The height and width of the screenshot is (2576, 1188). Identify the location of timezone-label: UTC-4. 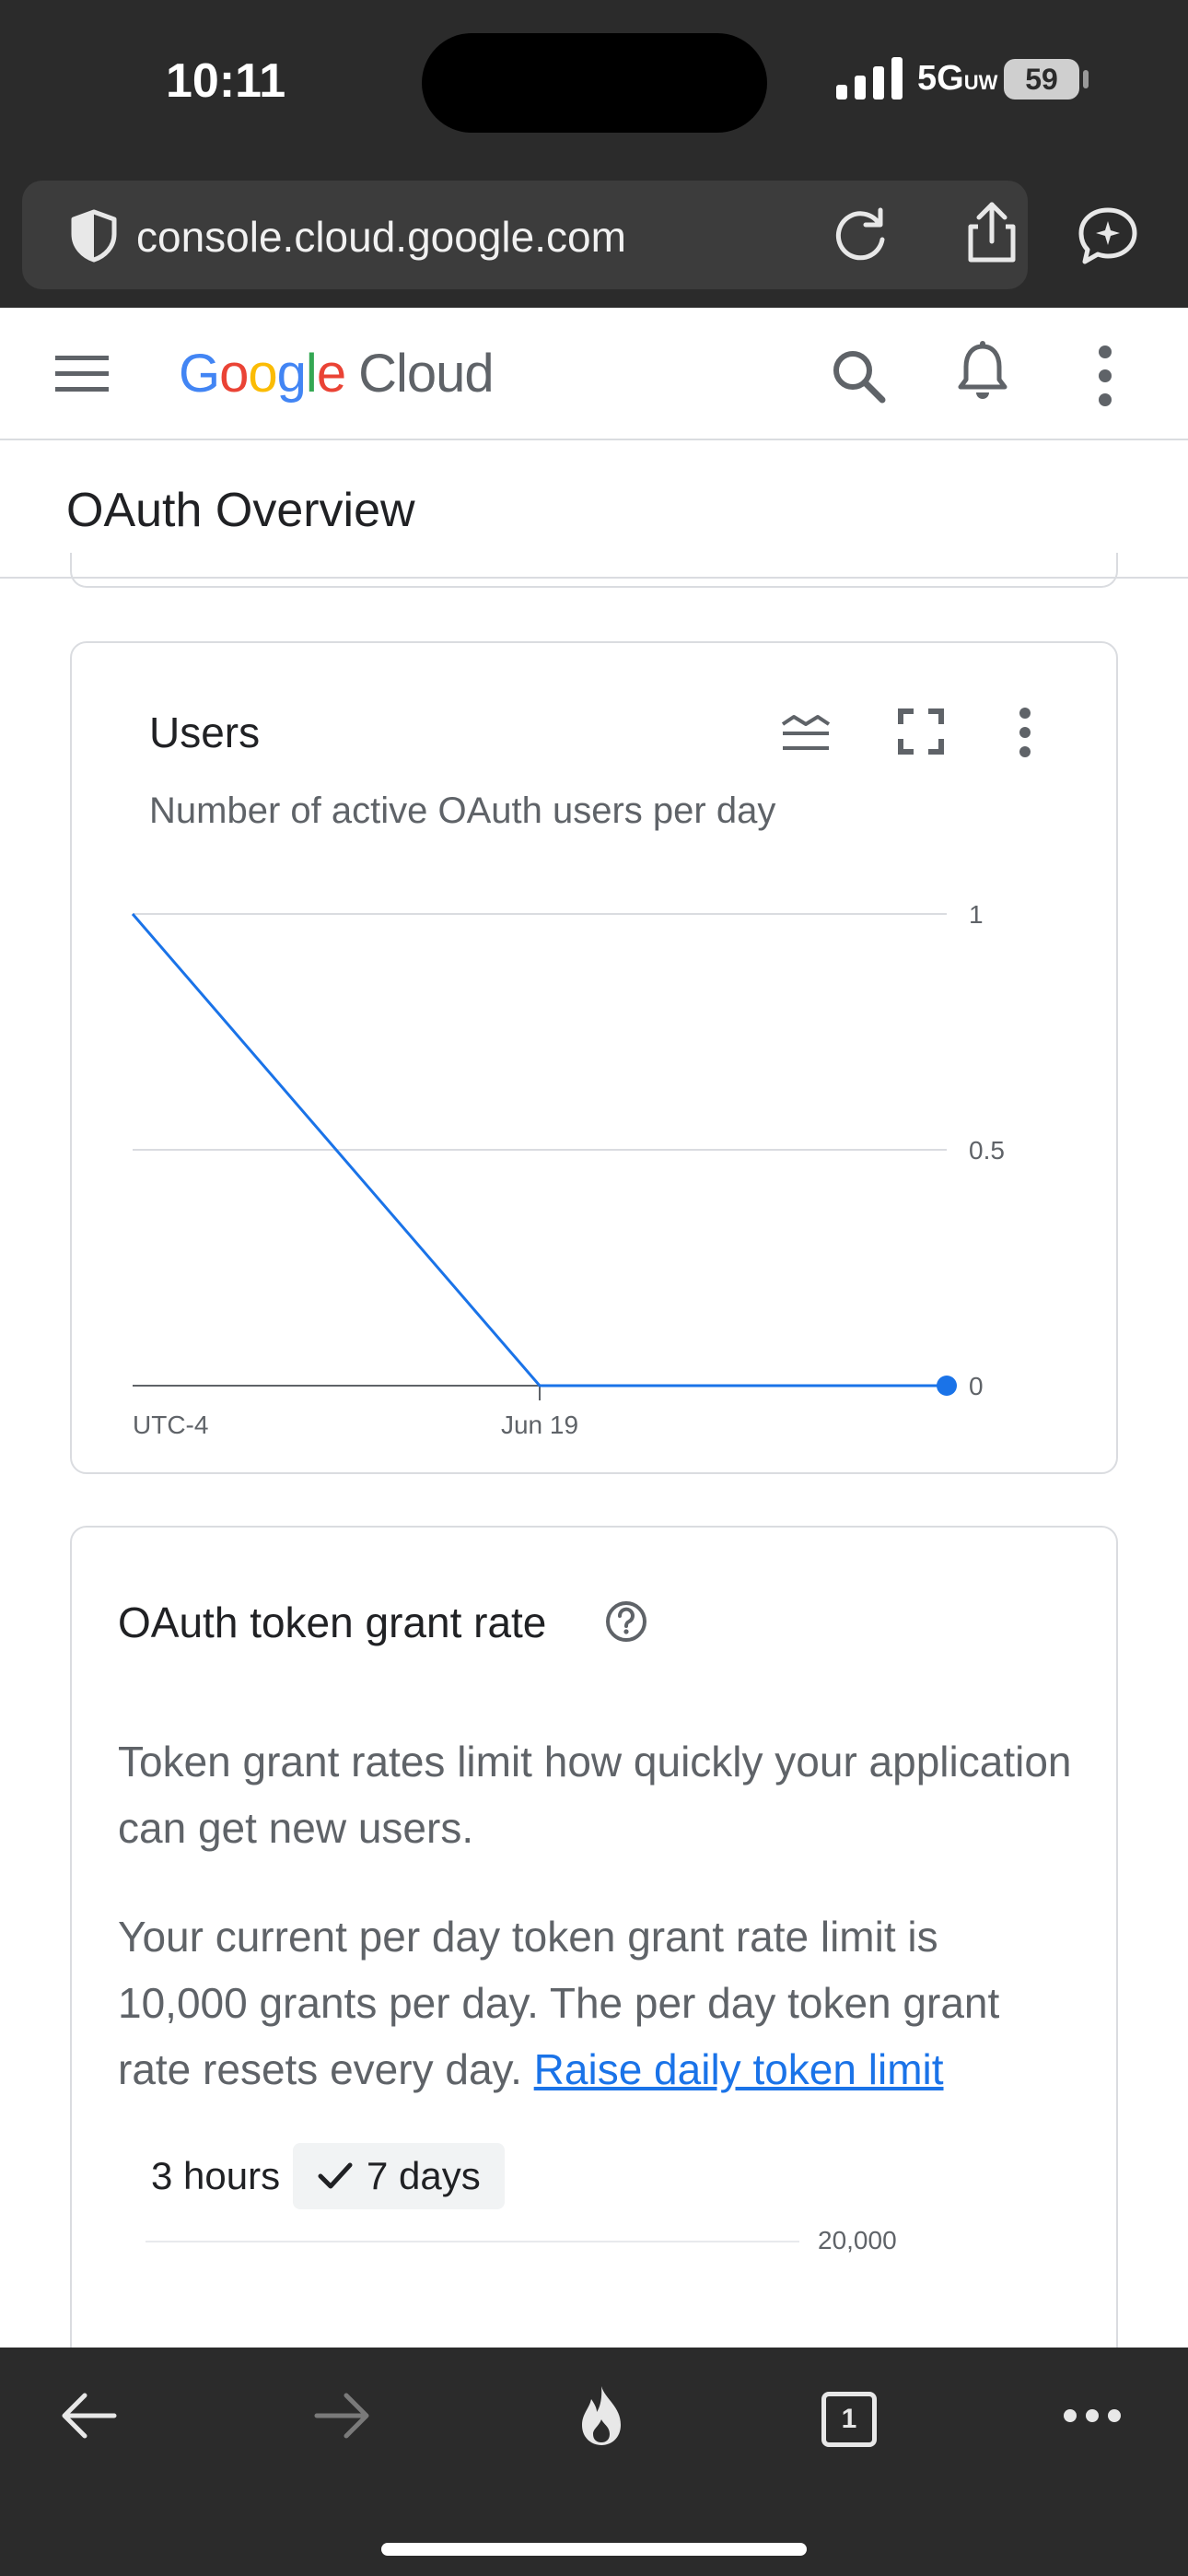
(170, 1425).